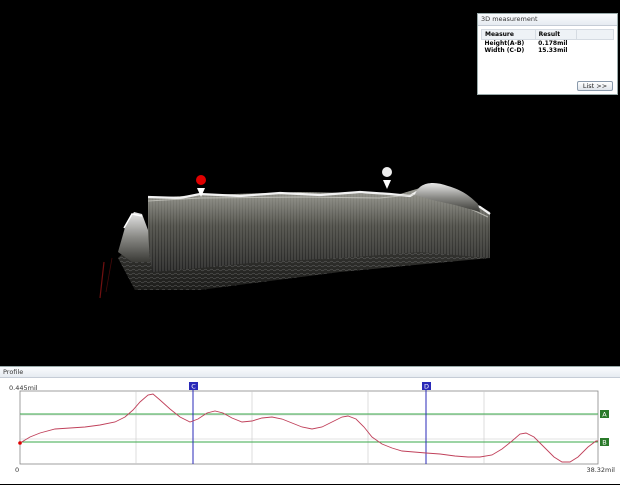  What do you see at coordinates (387, 172) in the screenshot?
I see `marker-white-point` at bounding box center [387, 172].